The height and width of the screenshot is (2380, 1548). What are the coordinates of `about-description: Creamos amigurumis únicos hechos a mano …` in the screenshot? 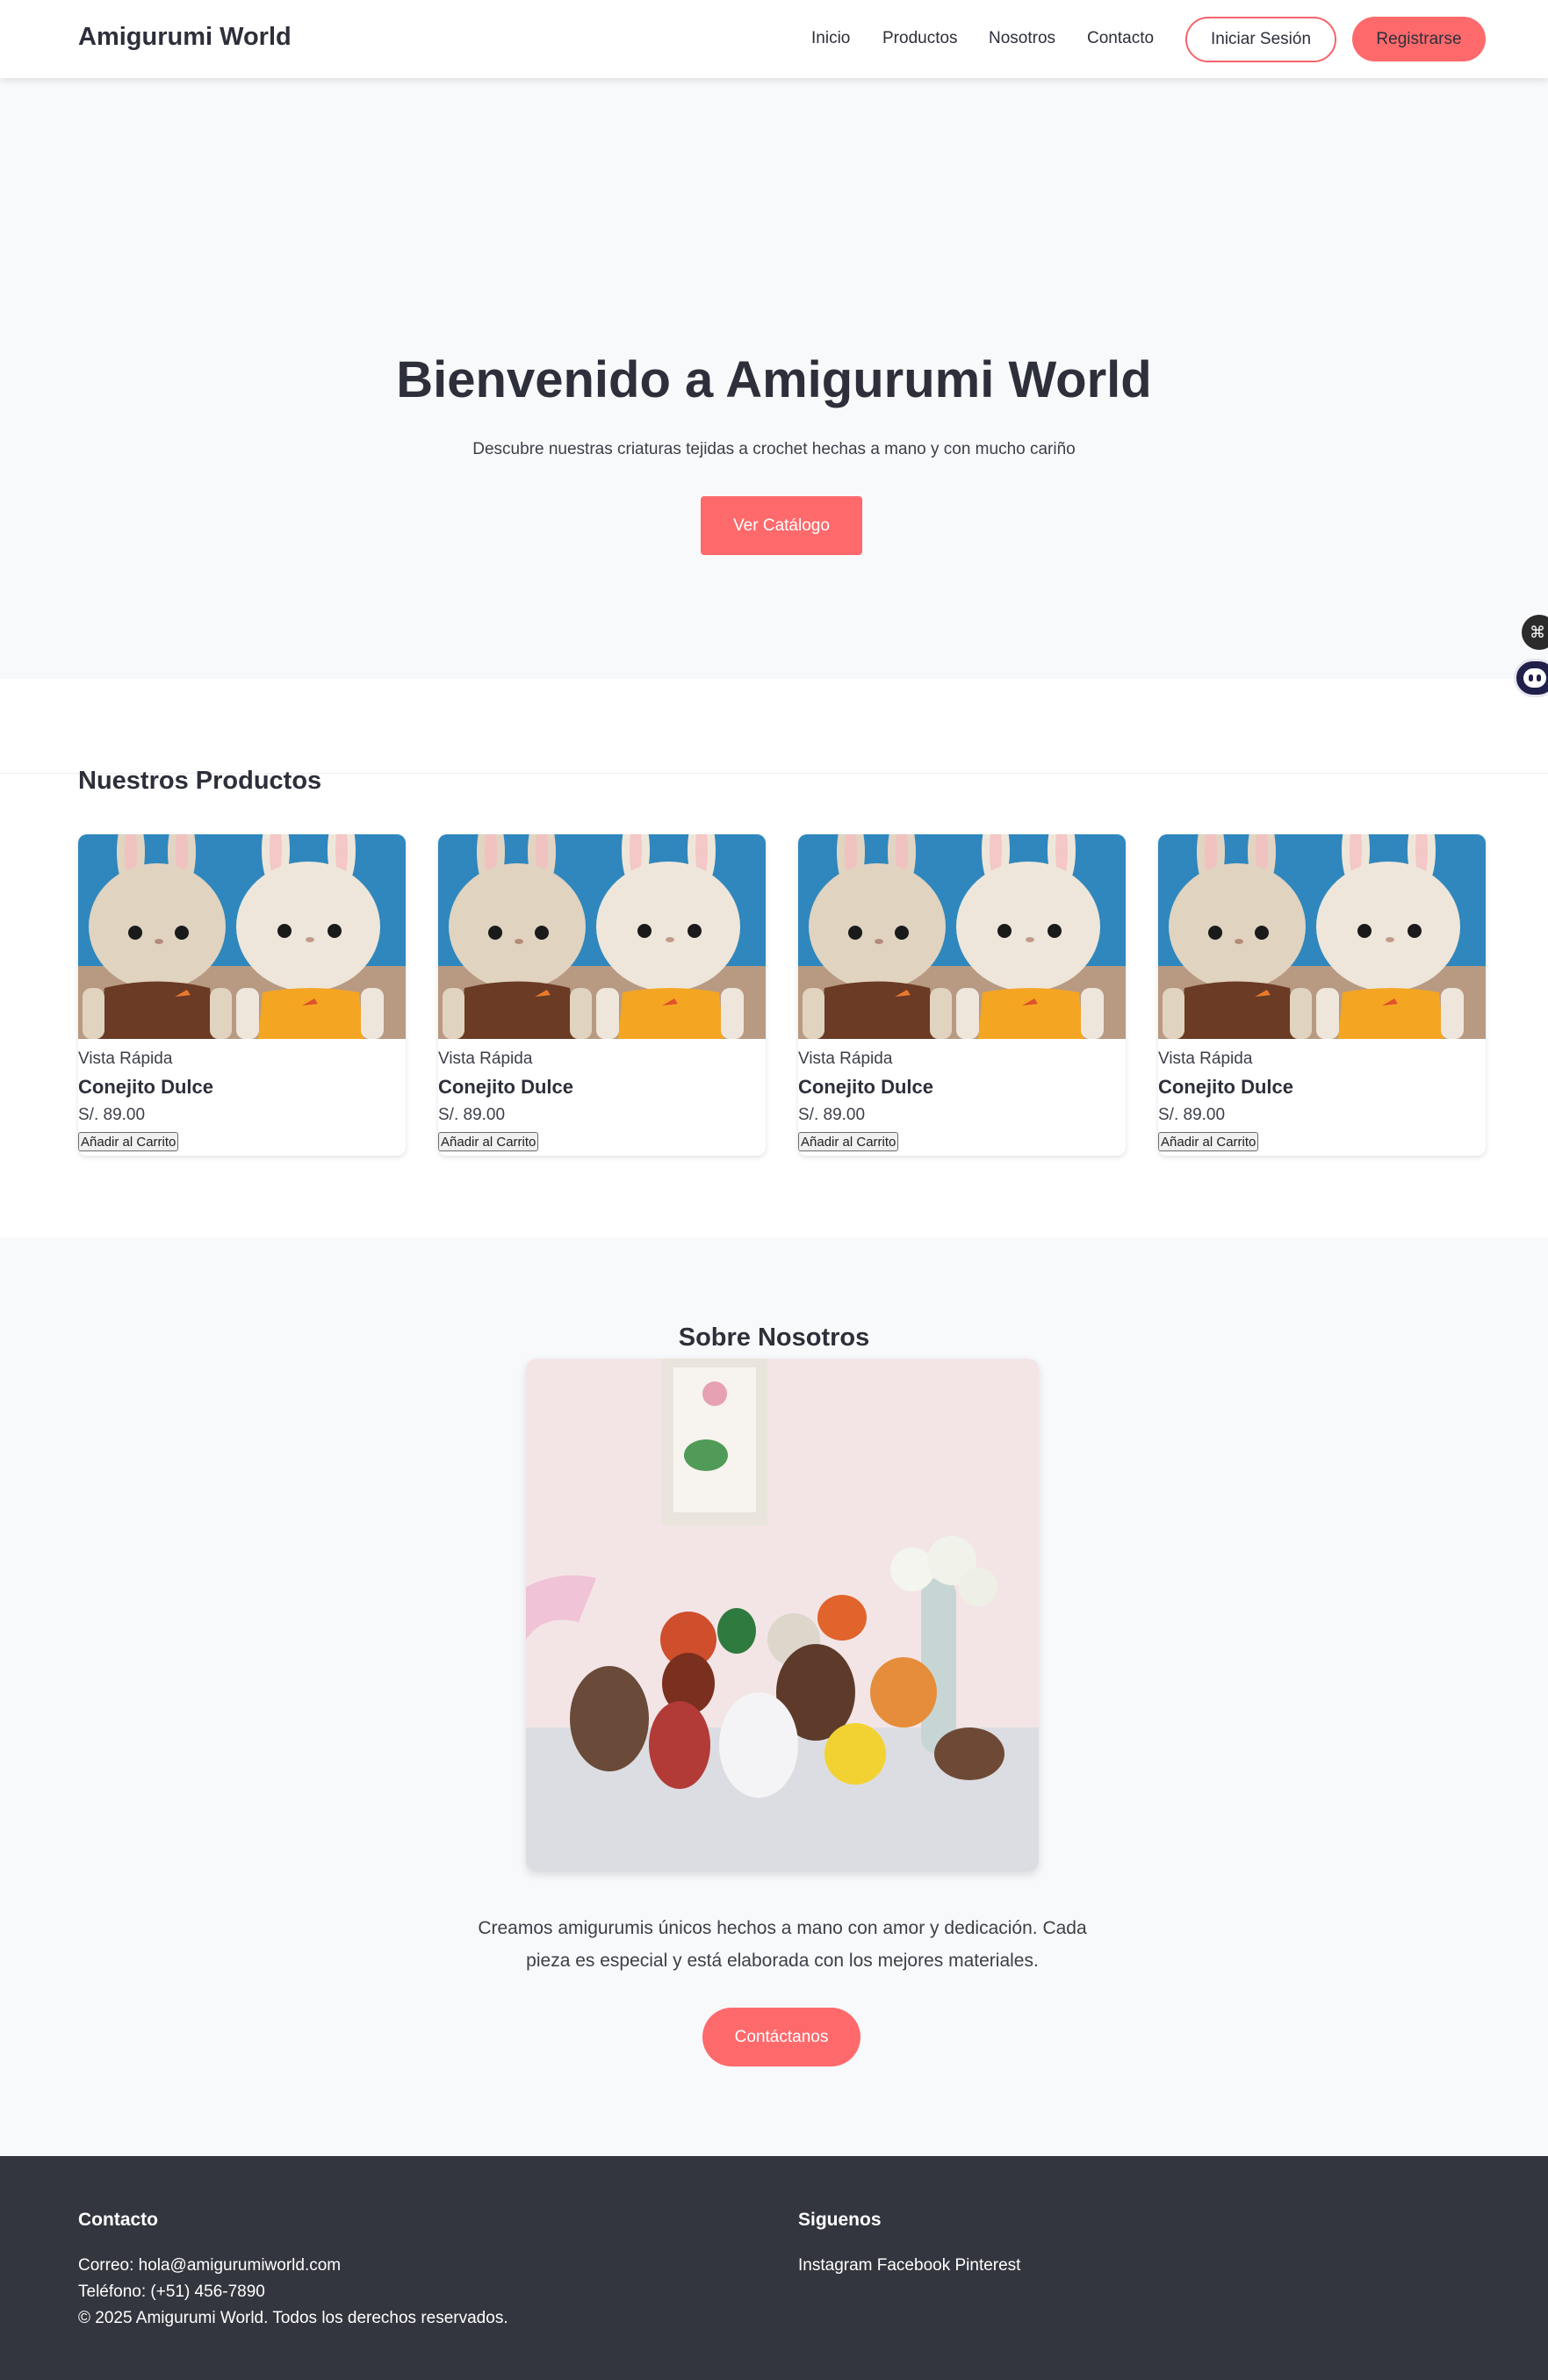 It's located at (782, 1944).